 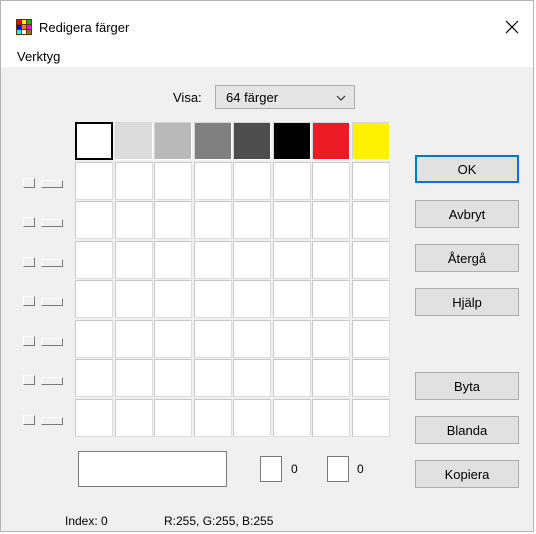 I want to click on cancel-button: Avbryt, so click(x=467, y=214).